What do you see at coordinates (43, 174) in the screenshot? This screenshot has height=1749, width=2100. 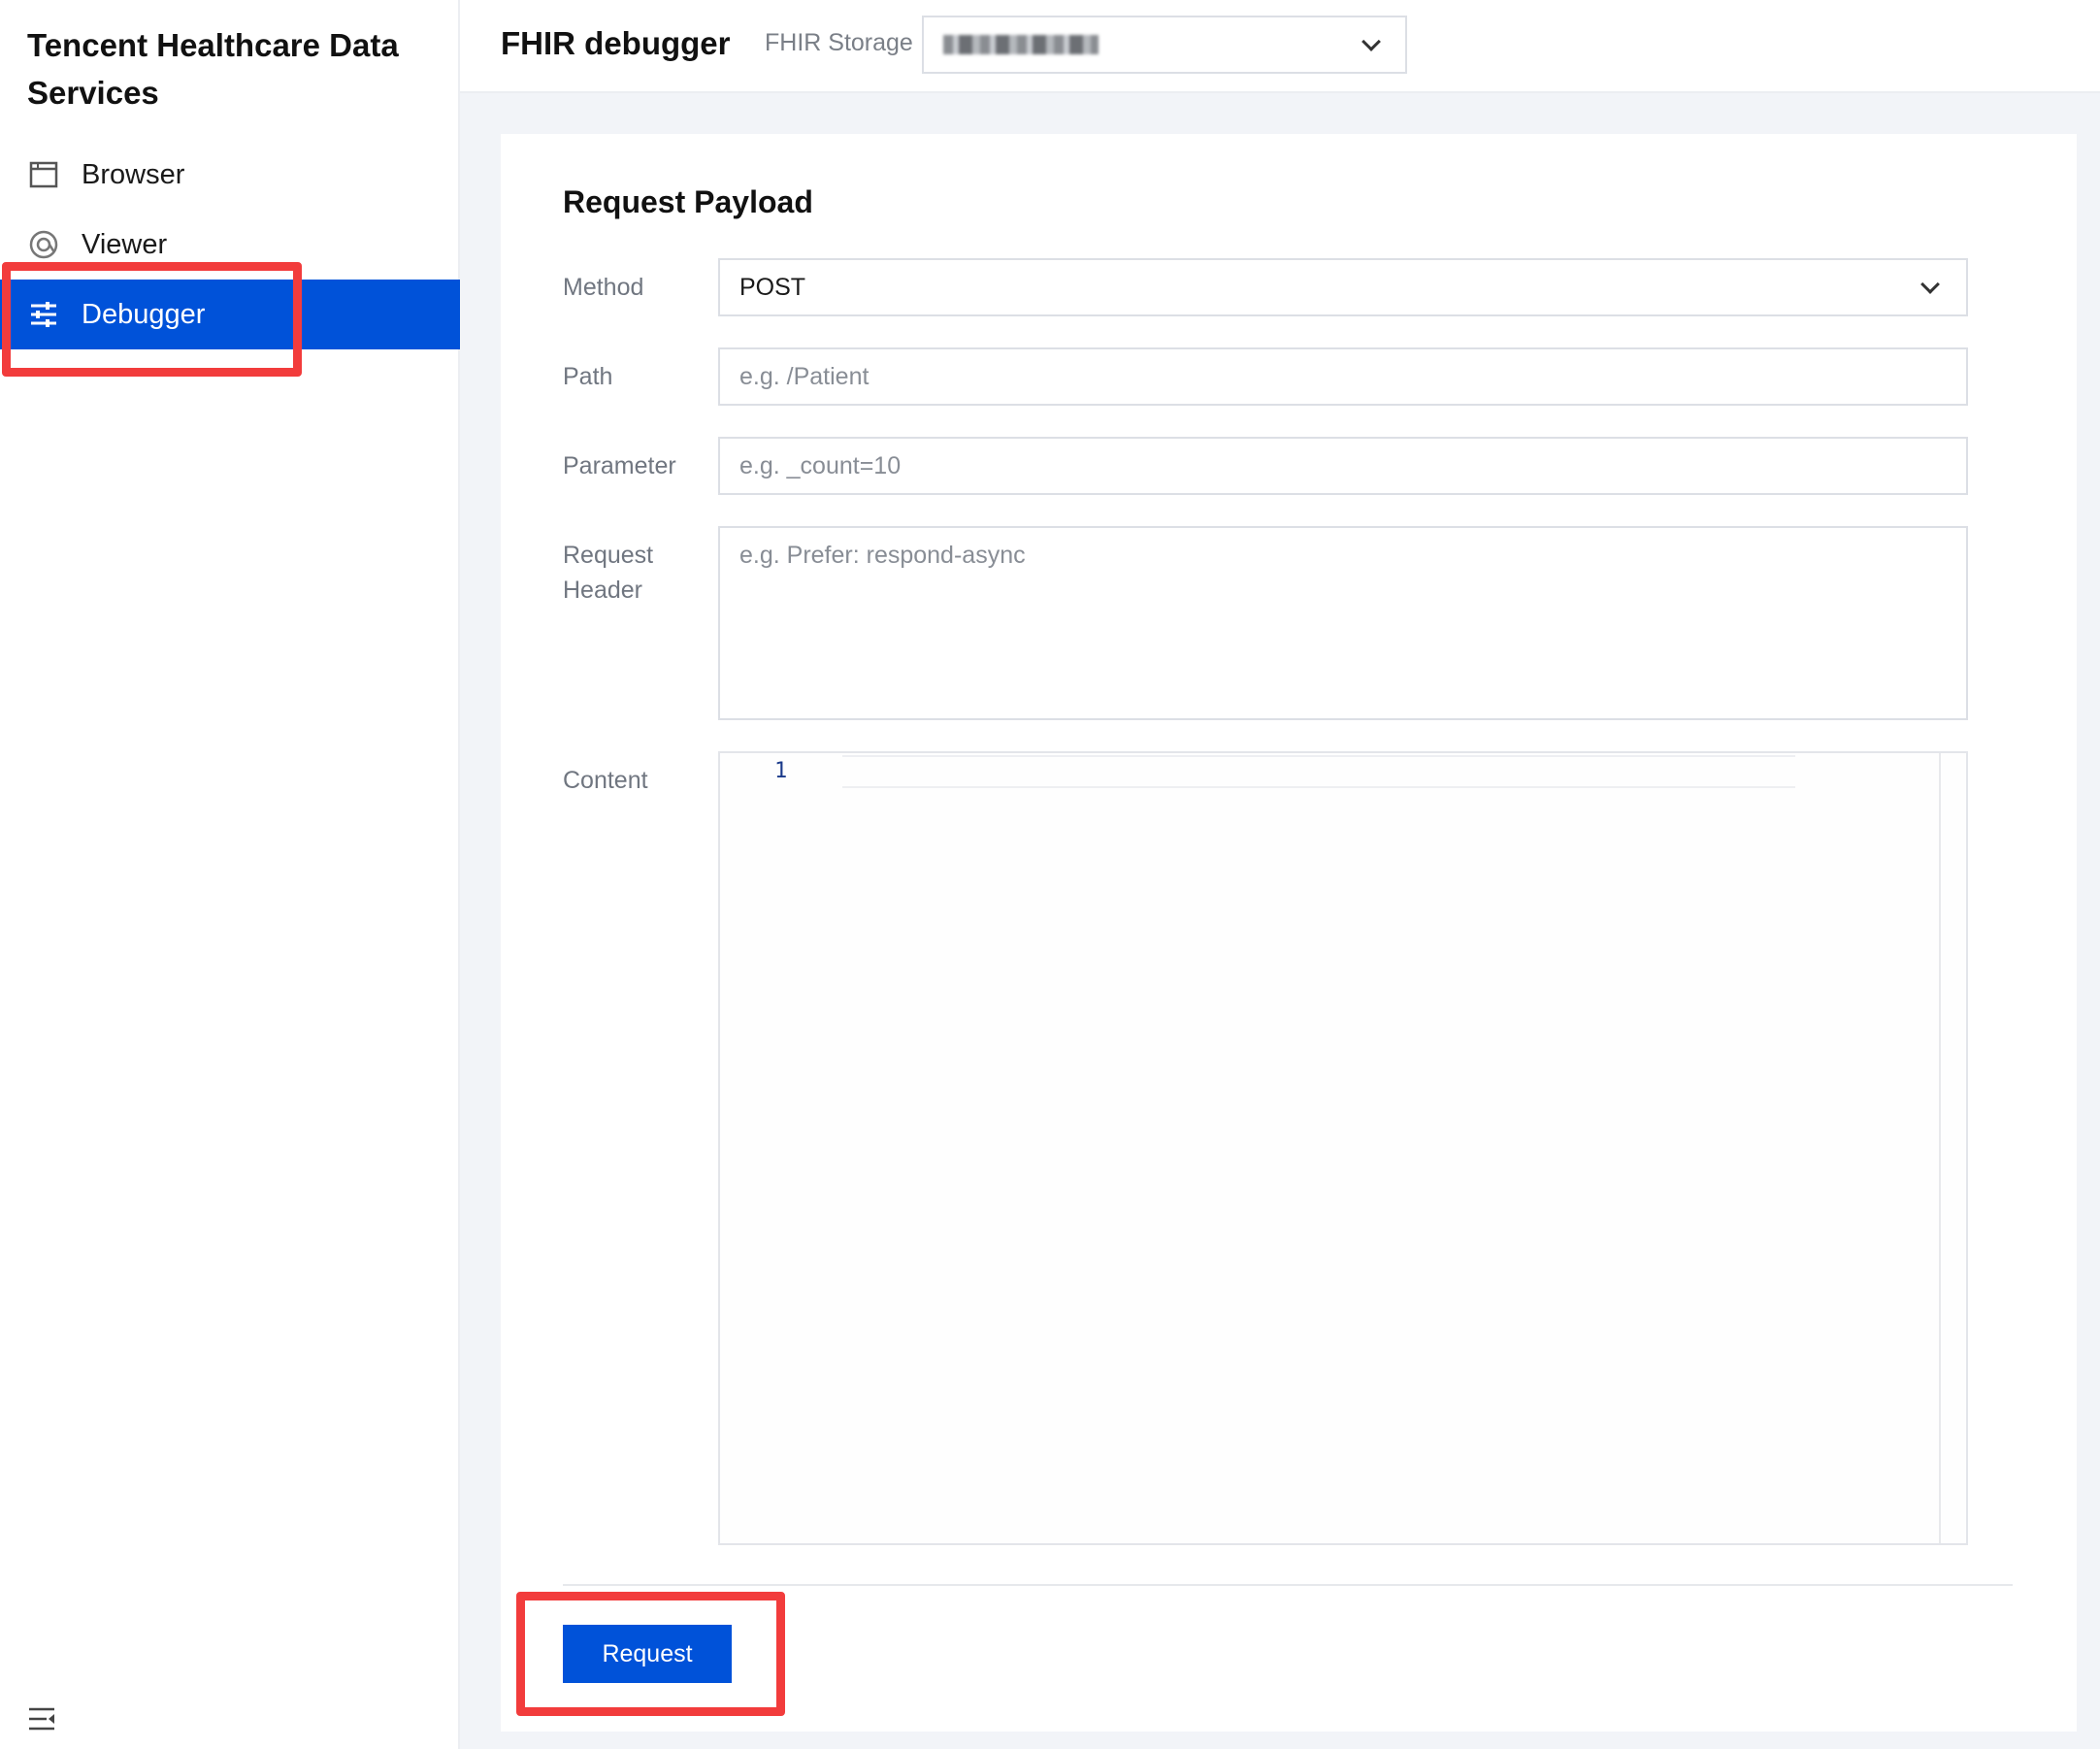 I see `browser-icon` at bounding box center [43, 174].